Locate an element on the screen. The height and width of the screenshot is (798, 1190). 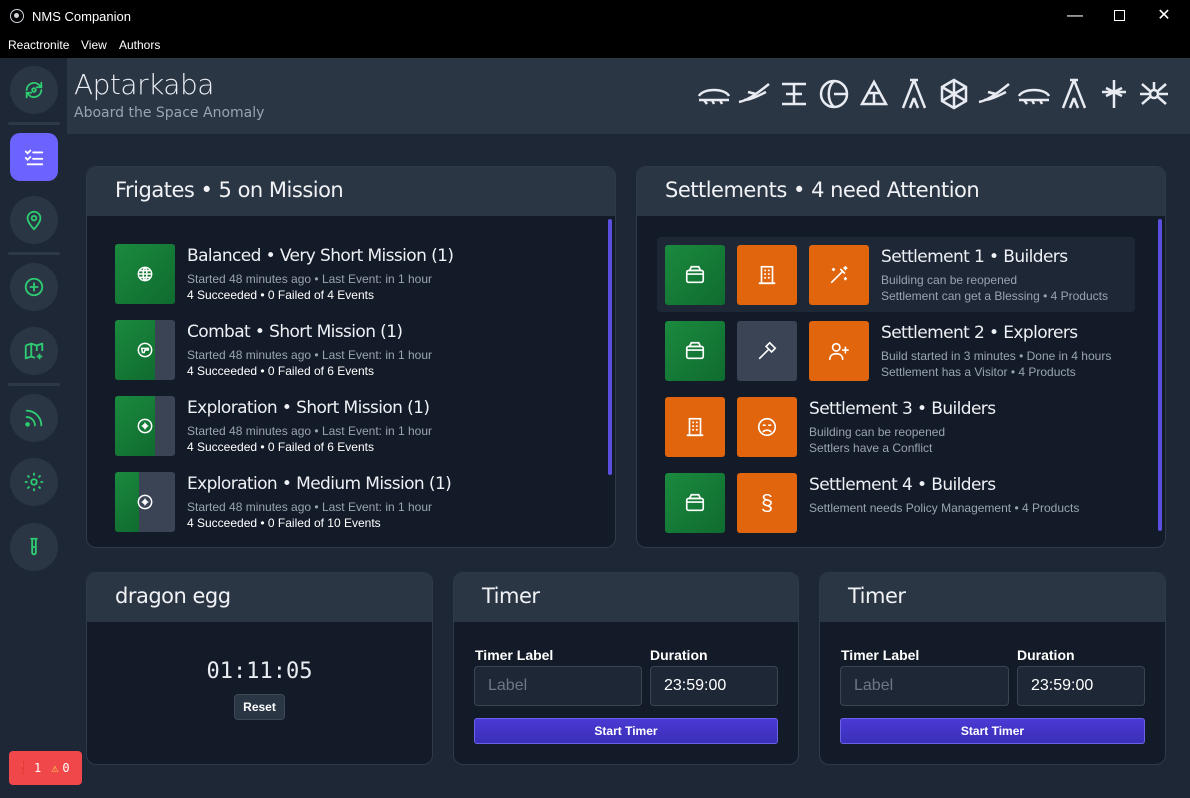
settlement-4-title: Settlement 4 • Builders is located at coordinates (902, 485).